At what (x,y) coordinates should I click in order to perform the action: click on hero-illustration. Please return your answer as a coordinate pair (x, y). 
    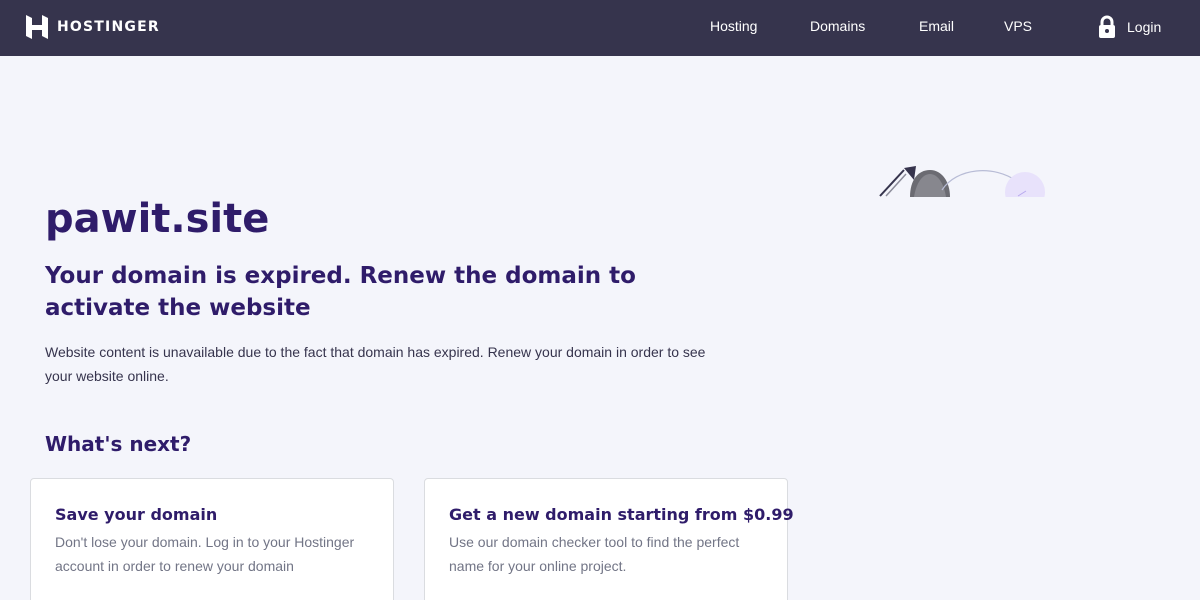
    Looking at the image, I should click on (962, 181).